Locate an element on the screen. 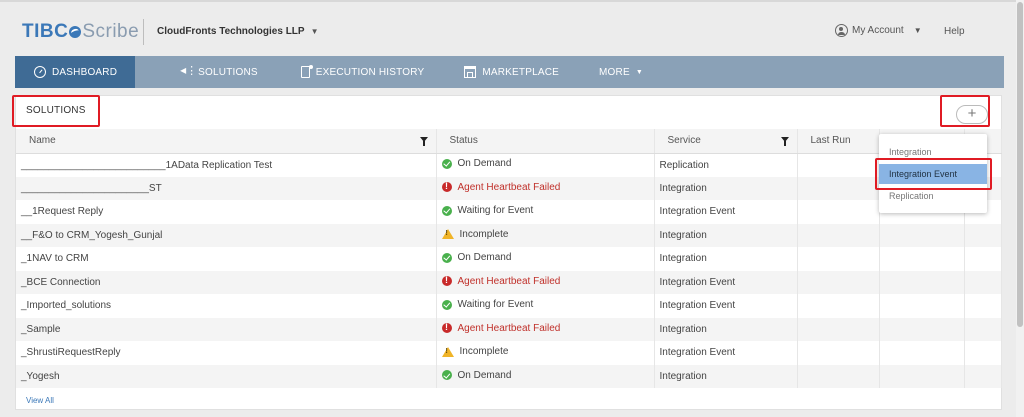 The width and height of the screenshot is (1024, 417). account-caret-icon: ▼ is located at coordinates (917, 30).